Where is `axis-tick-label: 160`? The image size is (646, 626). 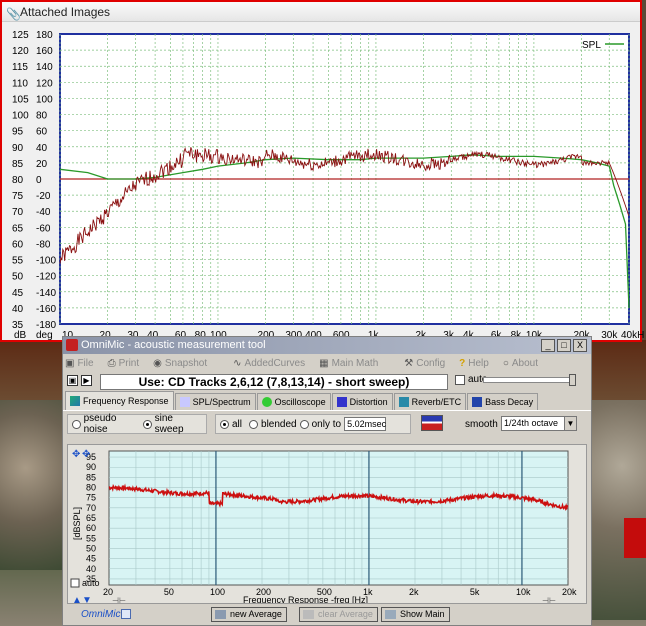 axis-tick-label: 160 is located at coordinates (44, 51).